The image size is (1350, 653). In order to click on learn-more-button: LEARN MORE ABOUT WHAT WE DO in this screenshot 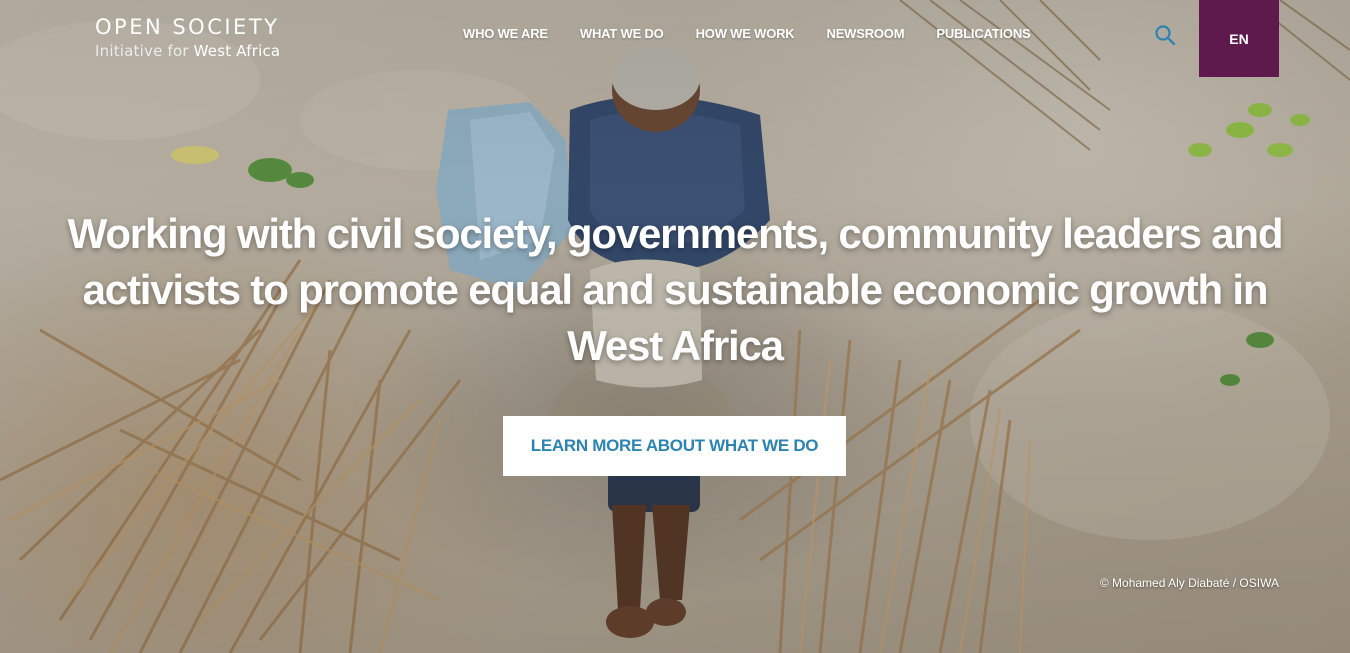, I will do `click(674, 446)`.